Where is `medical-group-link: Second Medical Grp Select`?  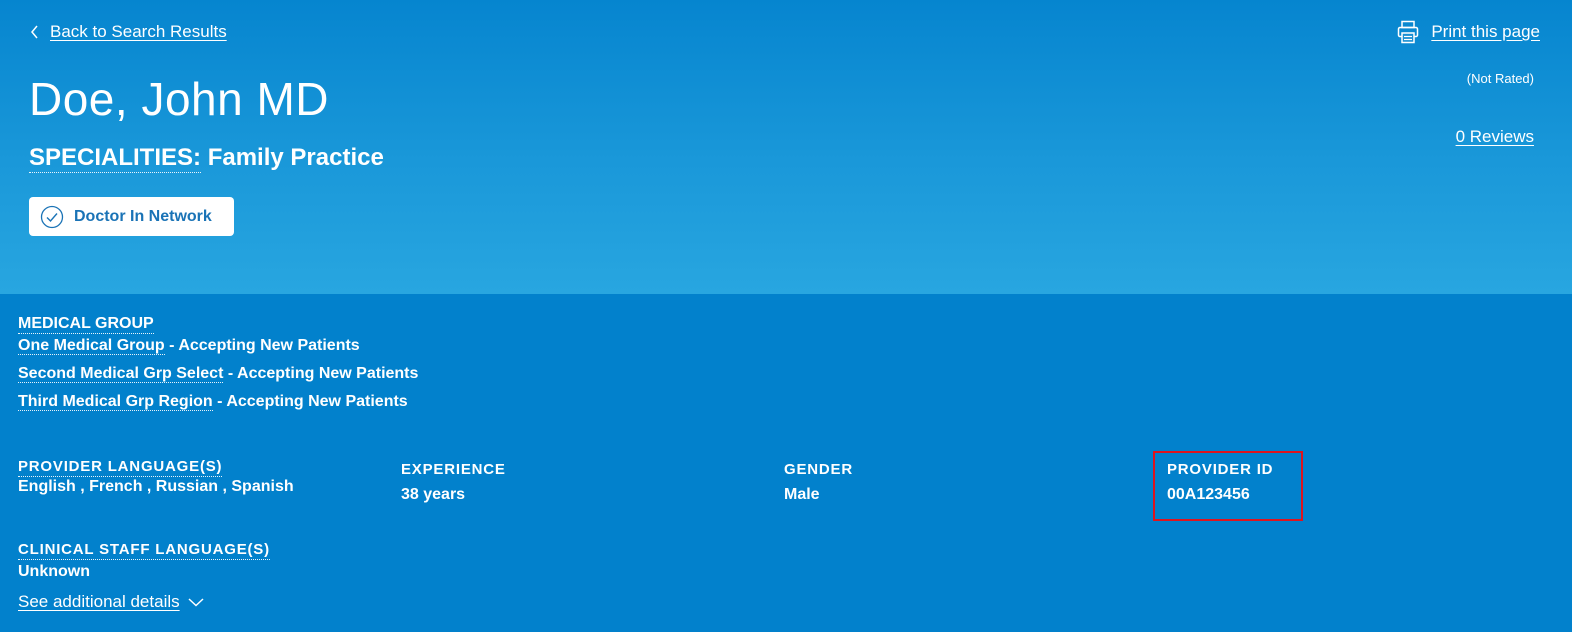
medical-group-link: Second Medical Grp Select is located at coordinates (121, 374).